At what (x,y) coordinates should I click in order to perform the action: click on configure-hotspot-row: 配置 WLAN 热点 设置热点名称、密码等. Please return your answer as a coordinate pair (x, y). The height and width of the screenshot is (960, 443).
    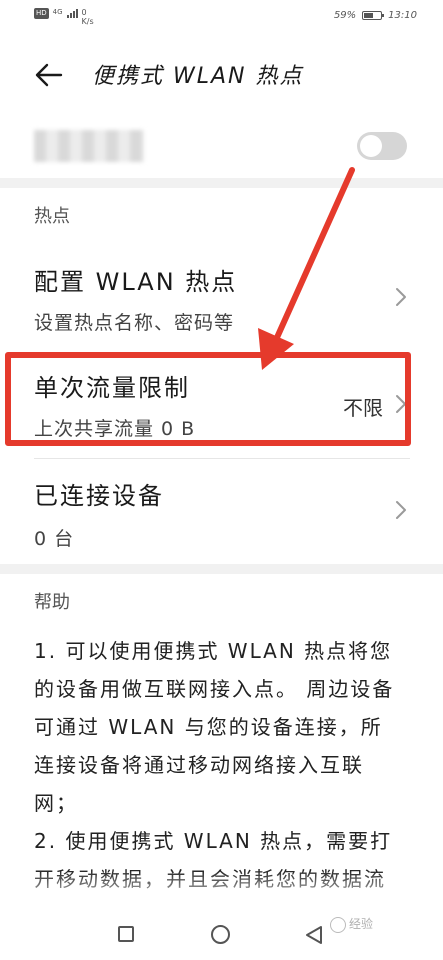
    Looking at the image, I should click on (221, 296).